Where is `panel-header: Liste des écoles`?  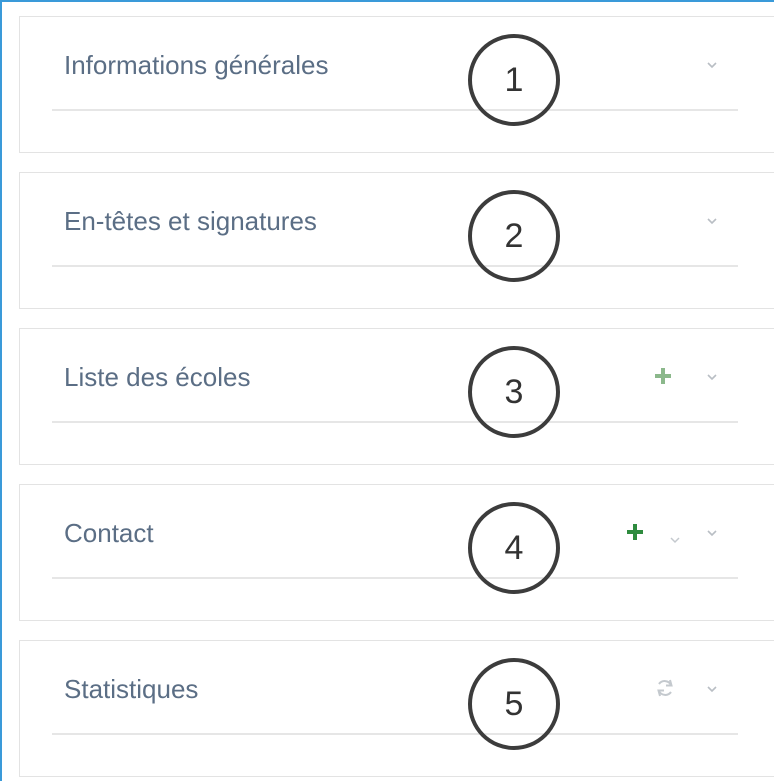 panel-header: Liste des écoles is located at coordinates (395, 376).